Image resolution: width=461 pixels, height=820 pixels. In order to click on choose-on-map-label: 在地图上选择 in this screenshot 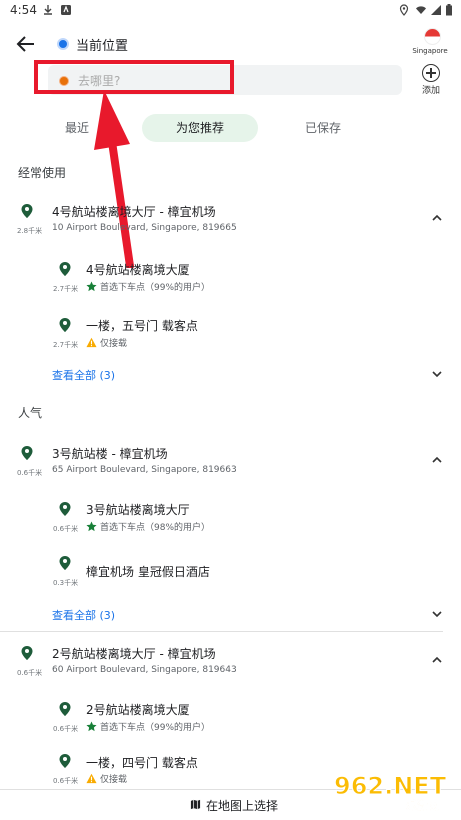, I will do `click(242, 806)`.